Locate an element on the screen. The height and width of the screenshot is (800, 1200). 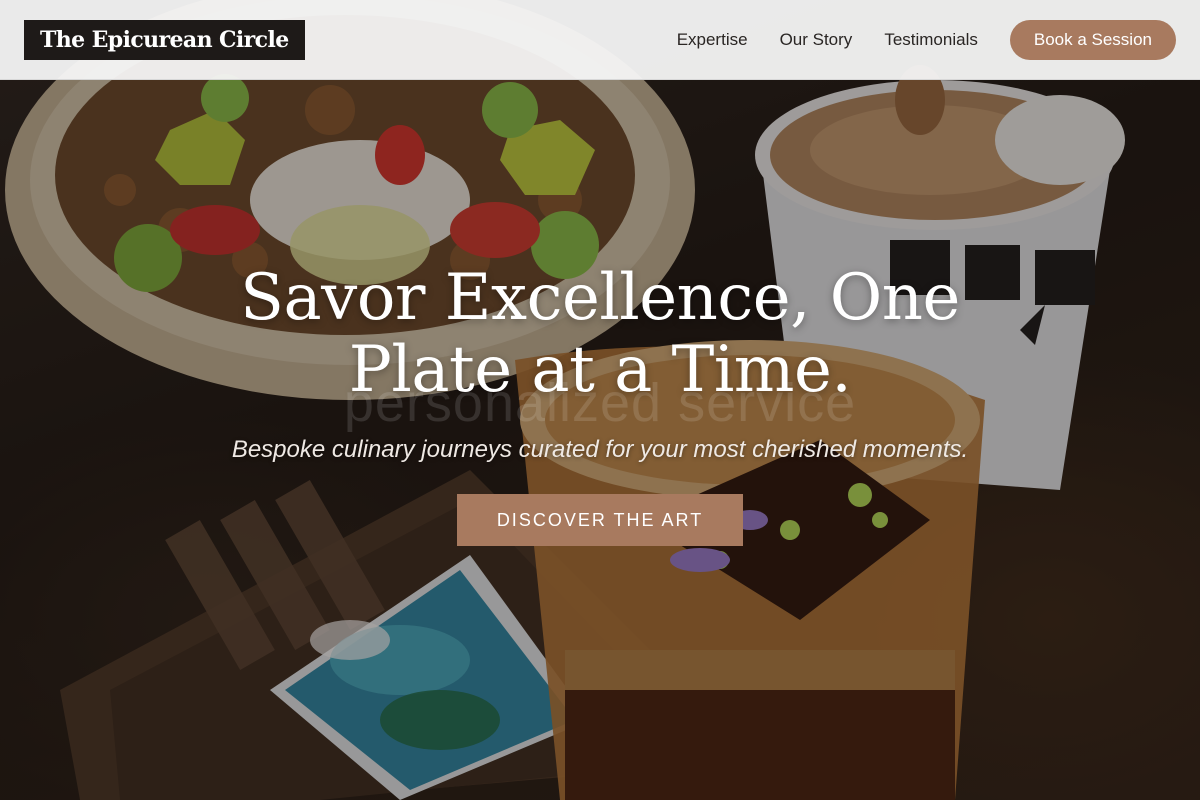
brand-logo: The Epicurean Circle is located at coordinates (164, 39).